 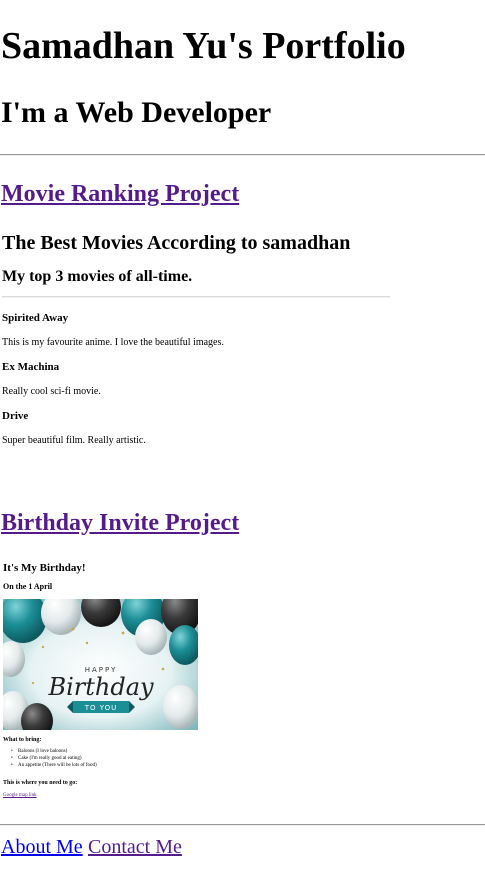 I want to click on movie-description: Really cool sci-fi movie., so click(x=51, y=391).